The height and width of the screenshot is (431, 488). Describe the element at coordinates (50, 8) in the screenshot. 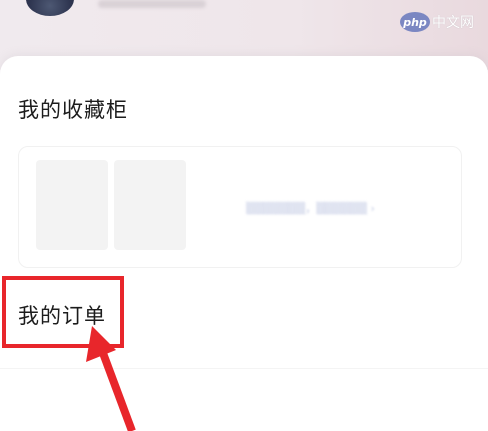

I see `avatar` at that location.